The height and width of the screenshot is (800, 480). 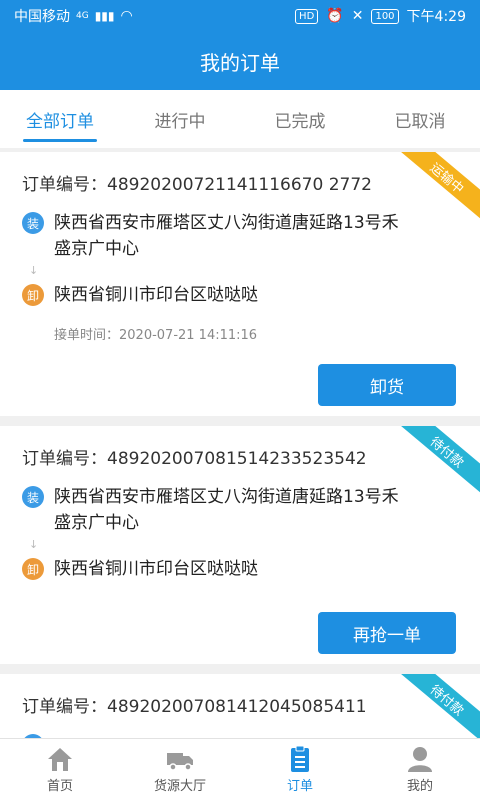 I want to click on hd-icon: HD, so click(x=307, y=16).